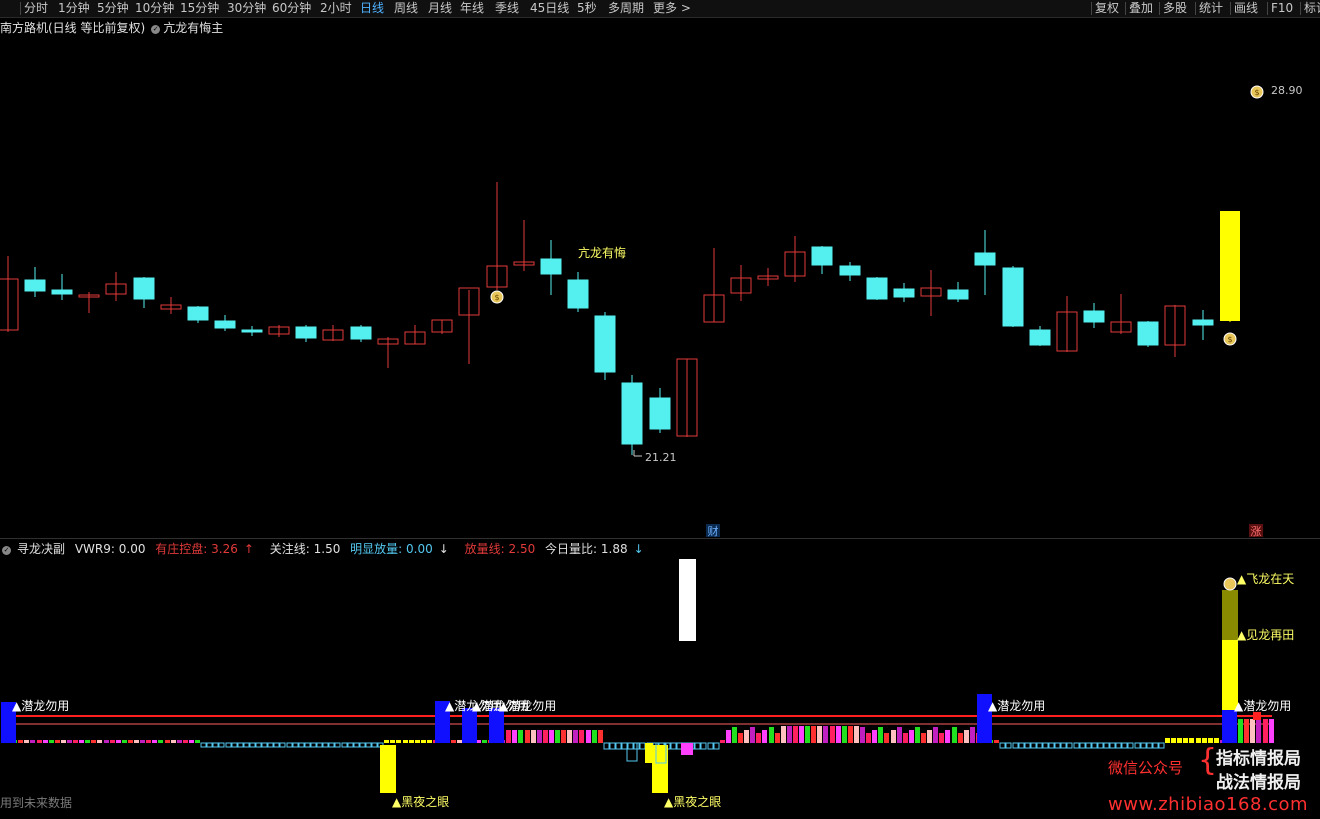 Image resolution: width=1320 pixels, height=819 pixels. Describe the element at coordinates (1208, 804) in the screenshot. I see `watermark-url: www.zhibiao168.com` at that location.